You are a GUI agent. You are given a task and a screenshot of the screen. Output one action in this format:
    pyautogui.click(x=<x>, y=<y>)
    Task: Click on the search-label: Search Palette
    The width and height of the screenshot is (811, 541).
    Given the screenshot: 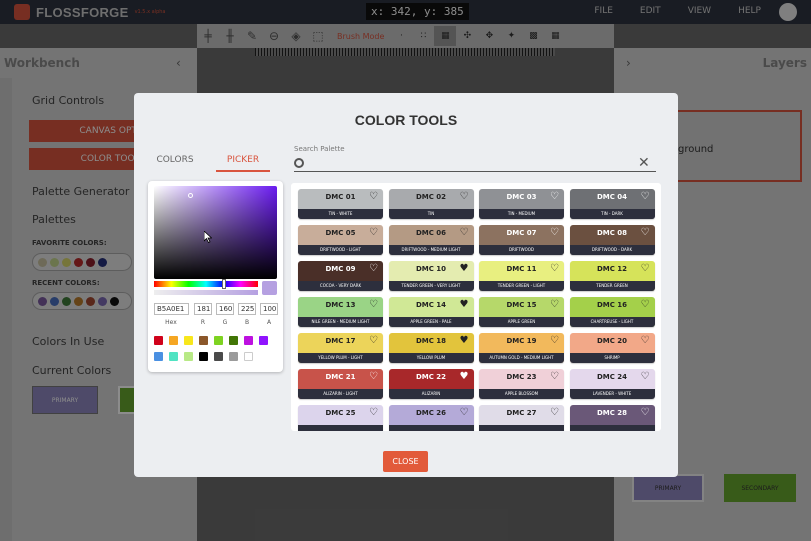 What is the action you would take?
    pyautogui.click(x=319, y=149)
    